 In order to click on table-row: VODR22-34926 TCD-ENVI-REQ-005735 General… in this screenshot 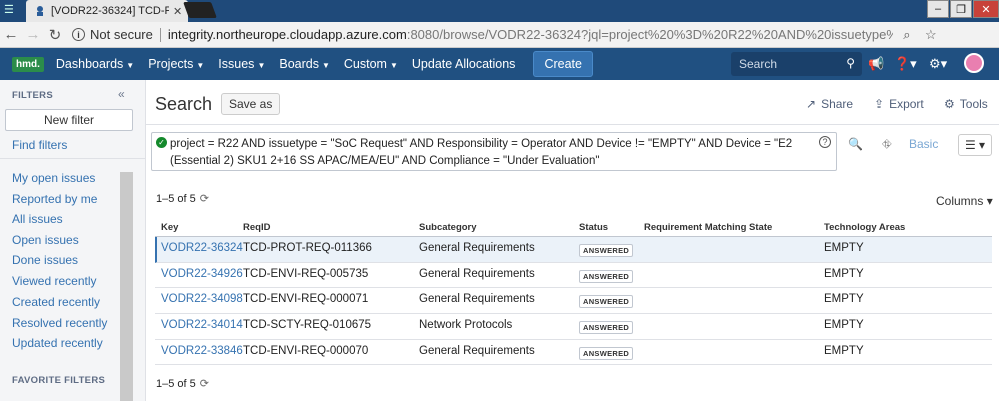, I will do `click(573, 276)`.